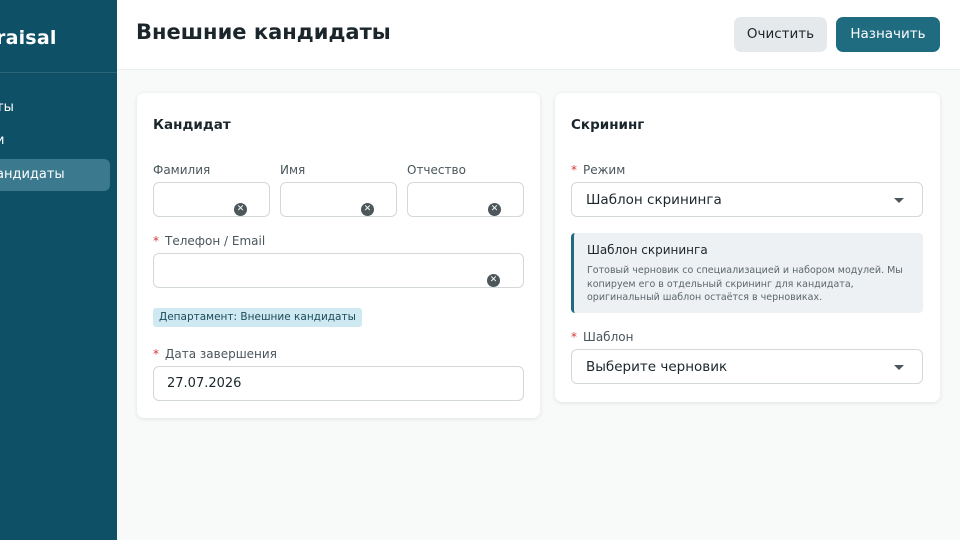  What do you see at coordinates (604, 170) in the screenshot?
I see `mode-label-text: Режим` at bounding box center [604, 170].